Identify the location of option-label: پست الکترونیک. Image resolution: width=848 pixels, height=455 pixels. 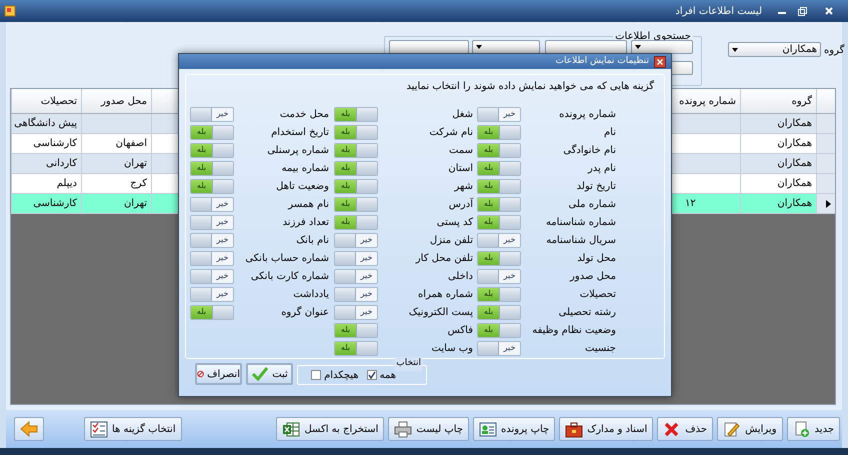
(440, 313).